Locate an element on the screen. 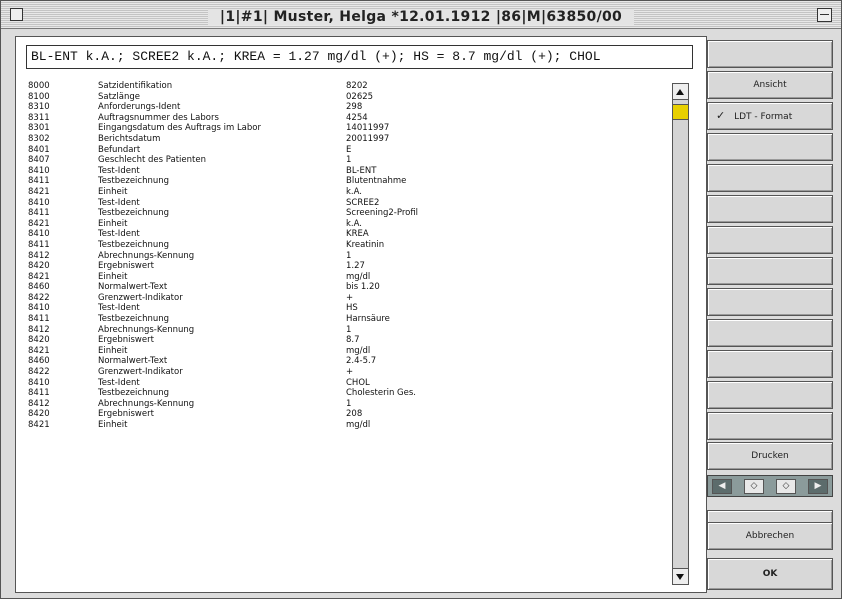 Image resolution: width=842 pixels, height=599 pixels. record-value: Screening2-Profil is located at coordinates (382, 213).